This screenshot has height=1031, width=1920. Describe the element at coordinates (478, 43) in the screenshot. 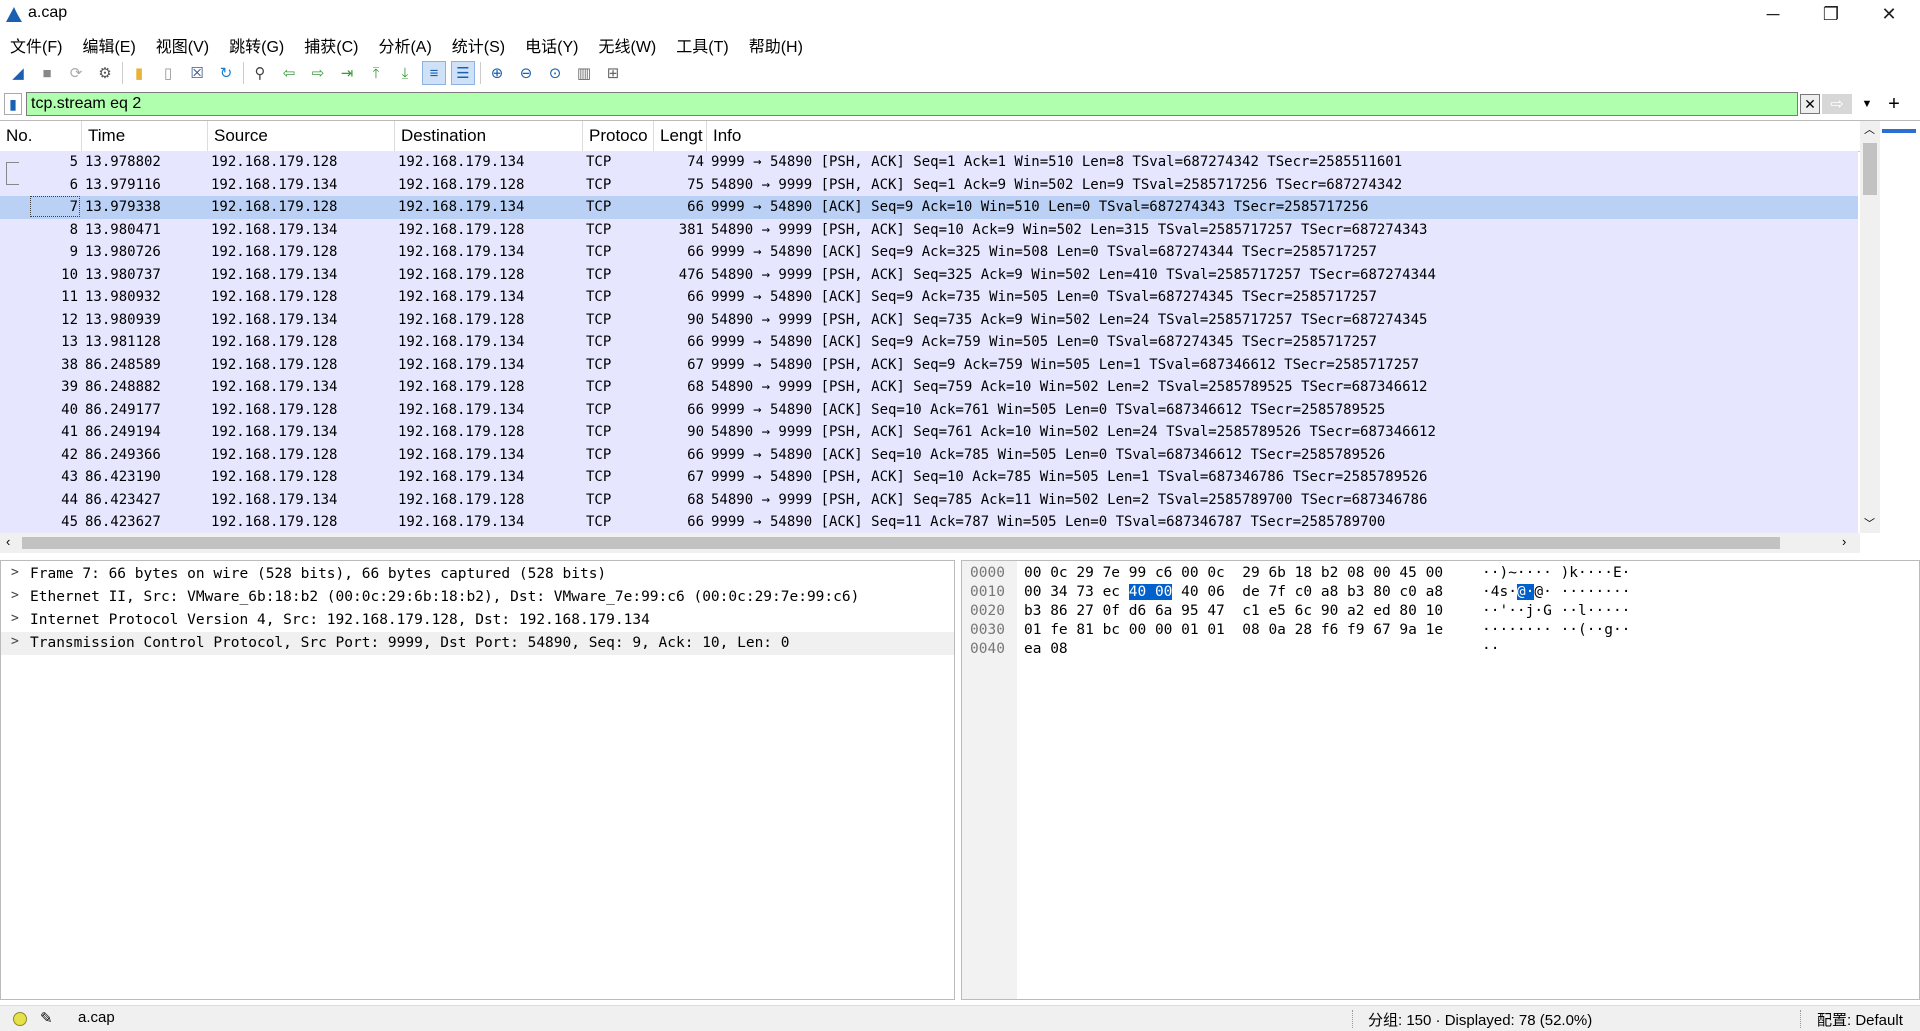

I see `menu-statistics: 统计(S)` at that location.